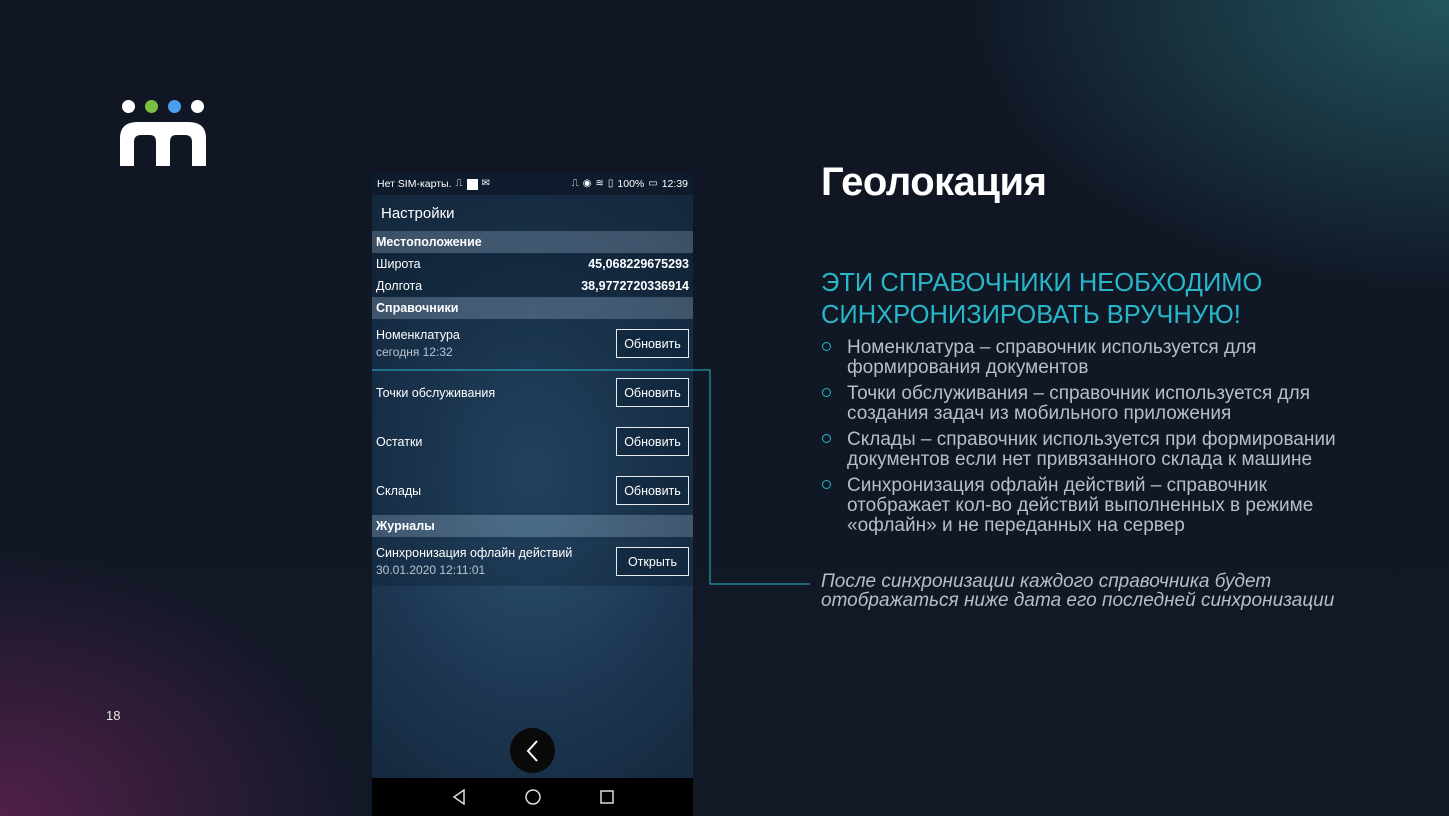 The image size is (1449, 816). Describe the element at coordinates (653, 183) in the screenshot. I see `battery-icon: ▭` at that location.